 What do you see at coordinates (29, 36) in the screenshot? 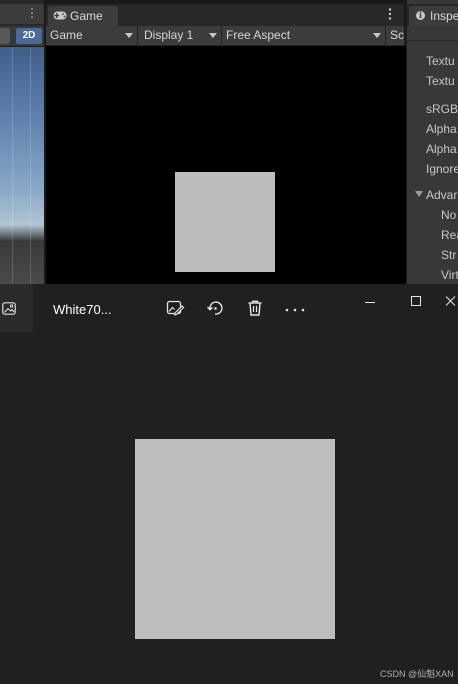
I see `mode-2d-button: 2D` at bounding box center [29, 36].